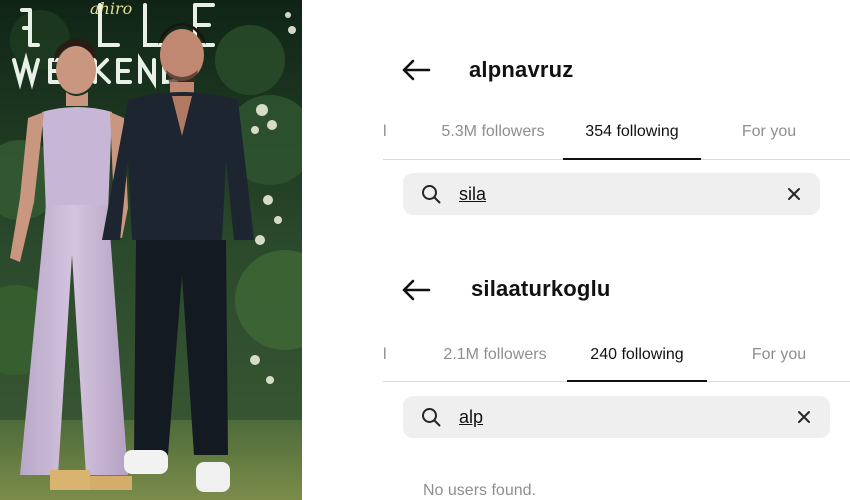 The width and height of the screenshot is (850, 500). What do you see at coordinates (479, 490) in the screenshot?
I see `no-results-message: No users found.` at bounding box center [479, 490].